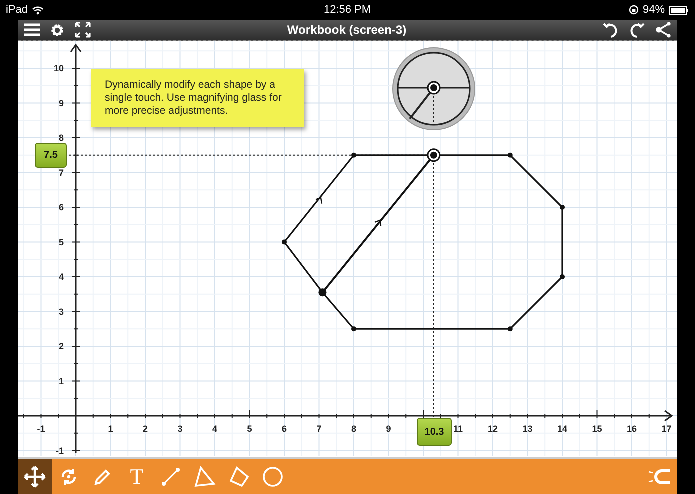  Describe the element at coordinates (239, 477) in the screenshot. I see `quadrilateral-icon` at that location.